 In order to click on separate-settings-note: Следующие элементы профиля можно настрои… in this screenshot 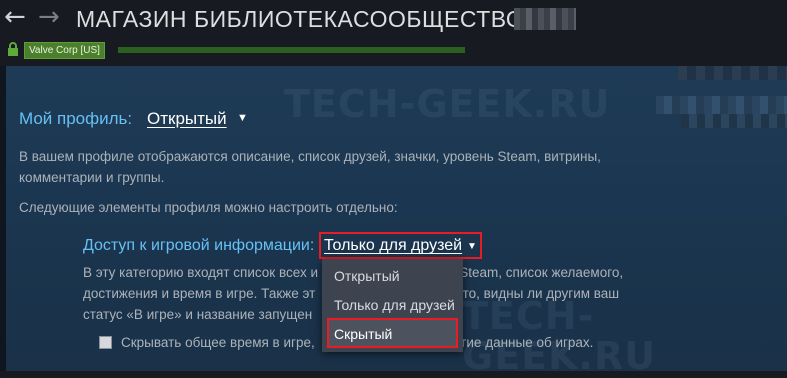, I will do `click(208, 207)`.